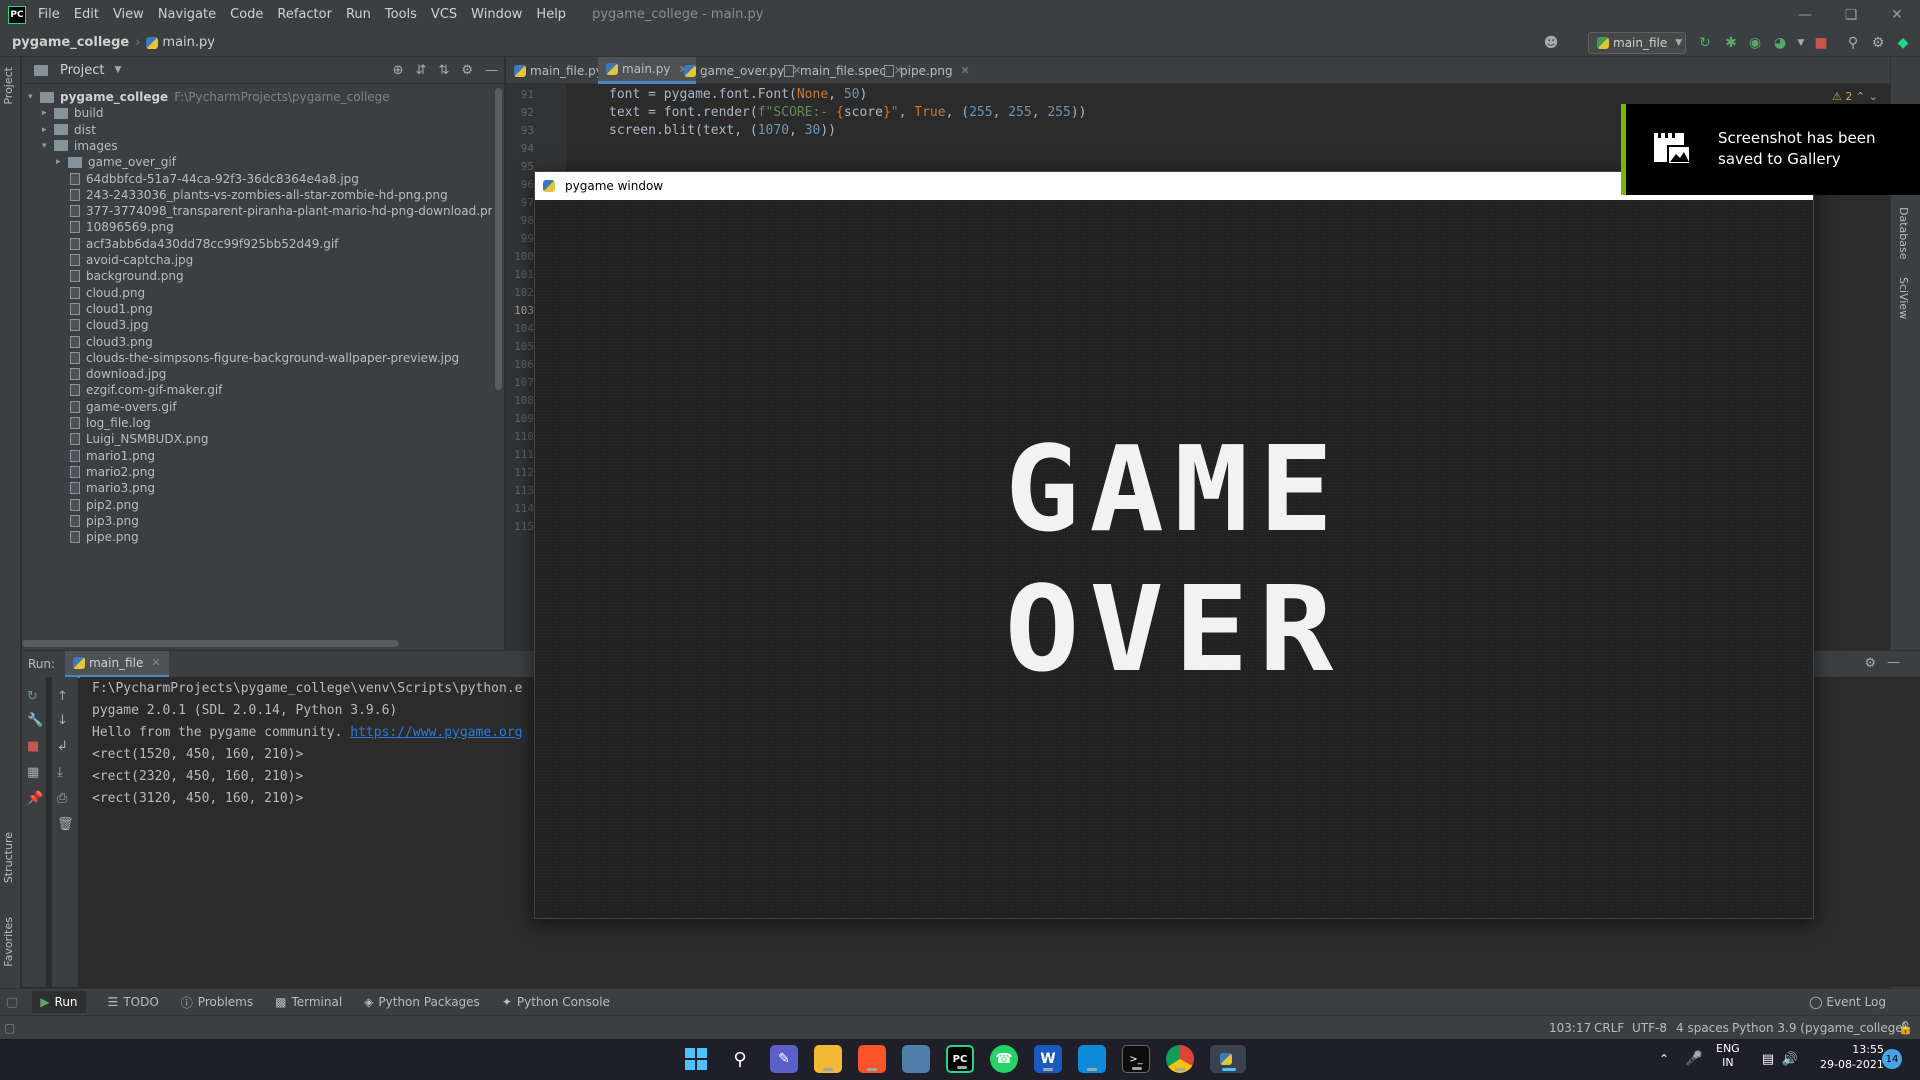 The image size is (1920, 1080). I want to click on chevron-down-icon: ▼, so click(117, 70).